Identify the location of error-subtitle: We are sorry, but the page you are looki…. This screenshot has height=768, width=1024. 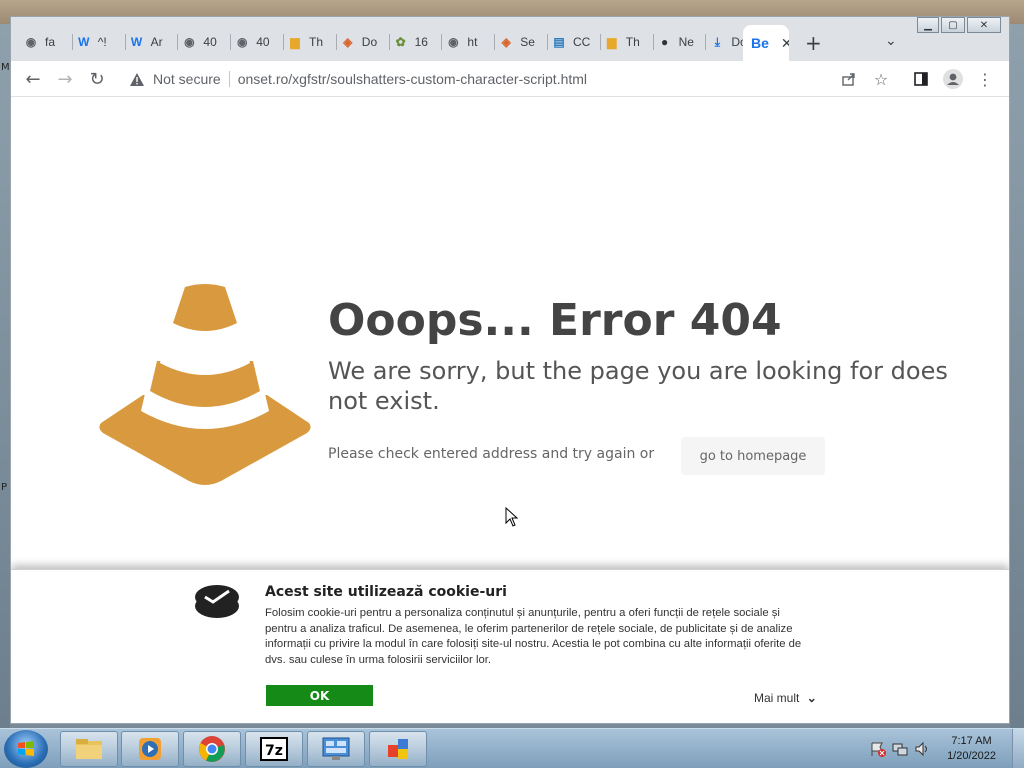
(638, 386).